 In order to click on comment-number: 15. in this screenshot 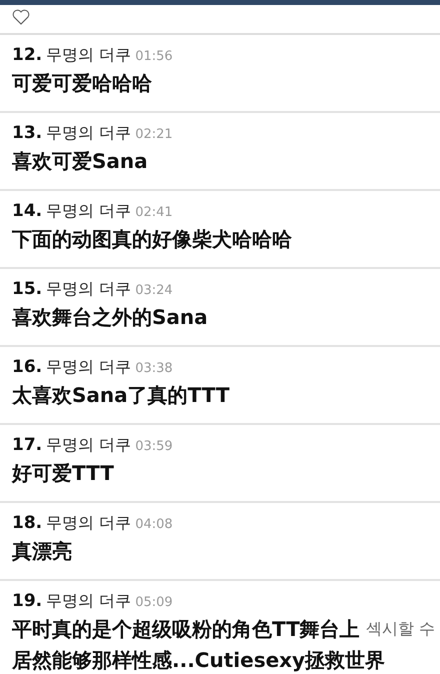, I will do `click(27, 289)`.